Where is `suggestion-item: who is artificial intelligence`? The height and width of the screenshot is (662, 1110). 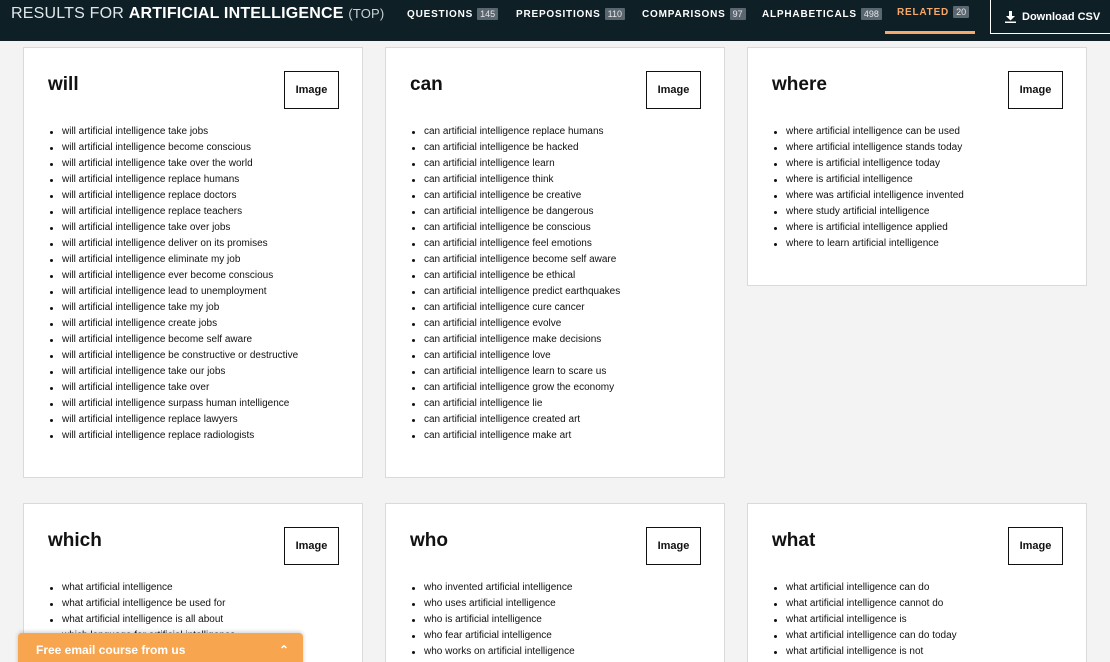 suggestion-item: who is artificial intelligence is located at coordinates (493, 620).